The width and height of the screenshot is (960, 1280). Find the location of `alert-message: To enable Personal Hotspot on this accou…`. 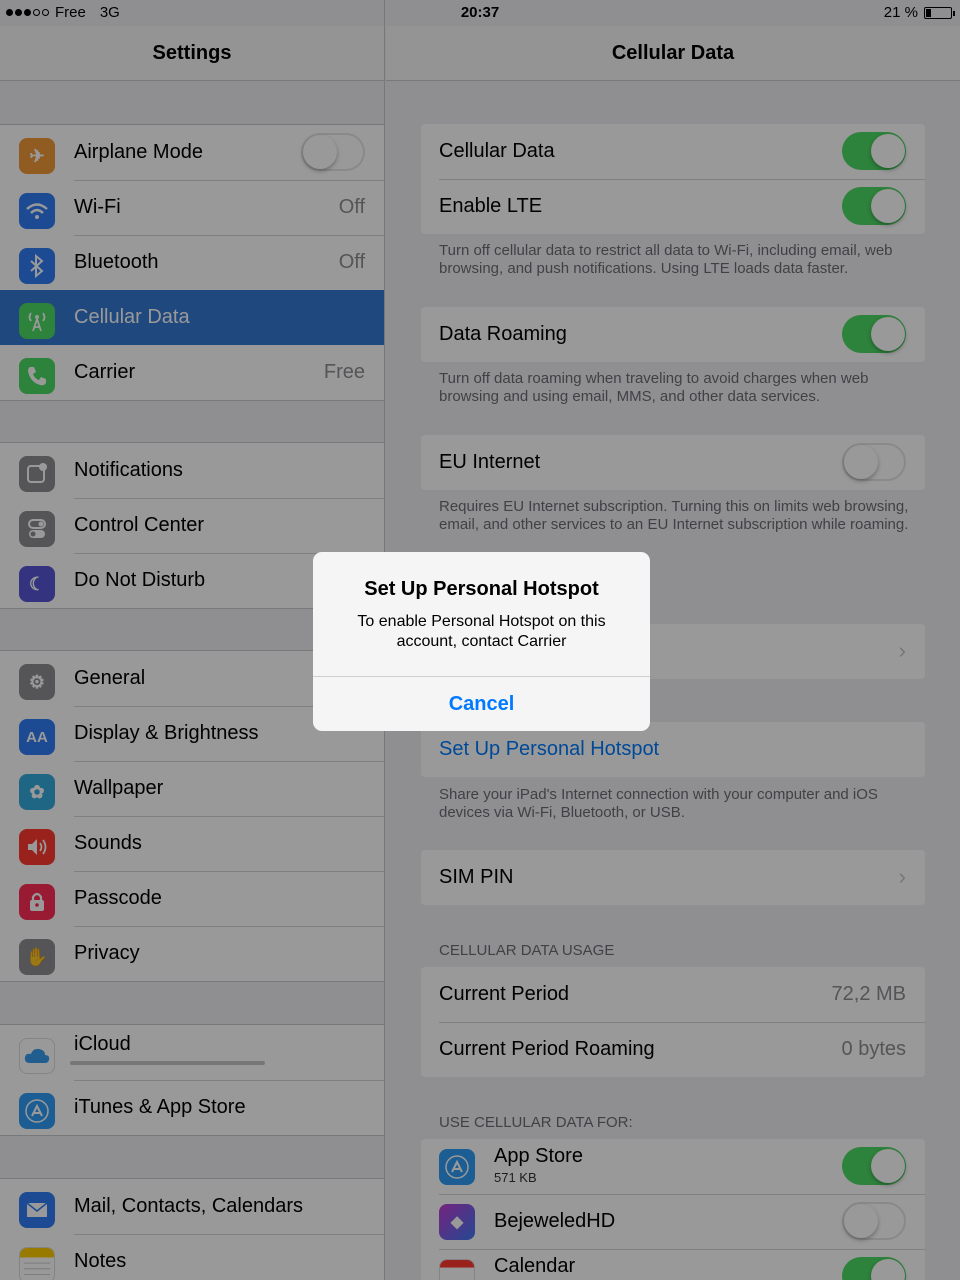

alert-message: To enable Personal Hotspot on this accou… is located at coordinates (481, 631).